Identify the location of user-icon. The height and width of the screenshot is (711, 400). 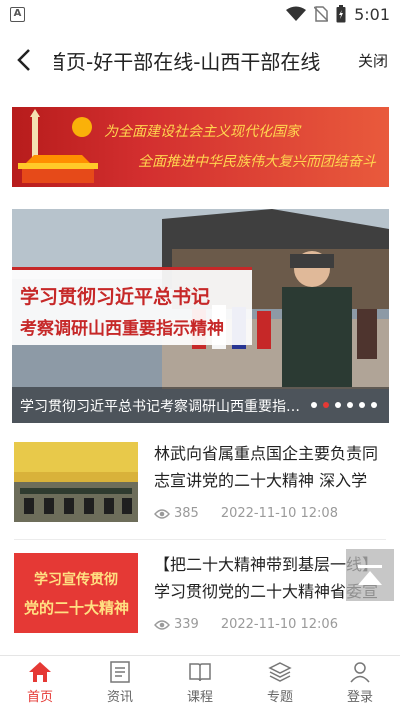
(360, 672).